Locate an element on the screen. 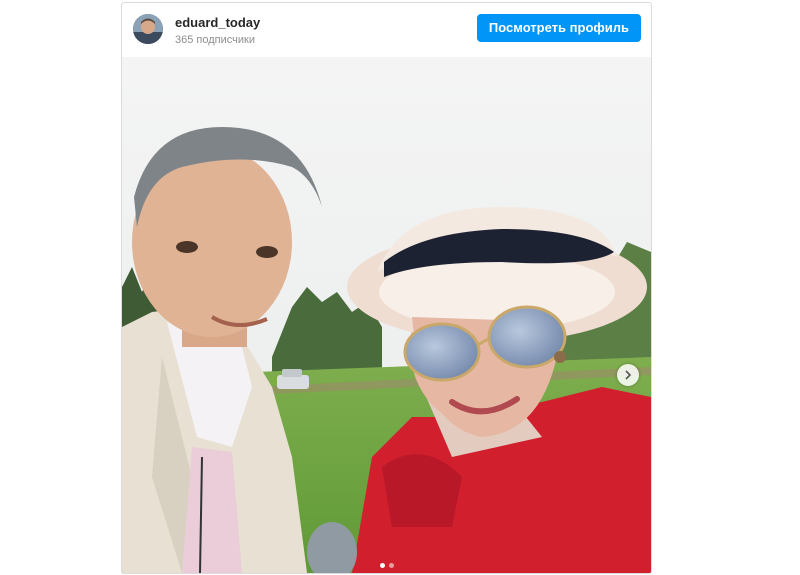  username: eduard_today is located at coordinates (217, 22).